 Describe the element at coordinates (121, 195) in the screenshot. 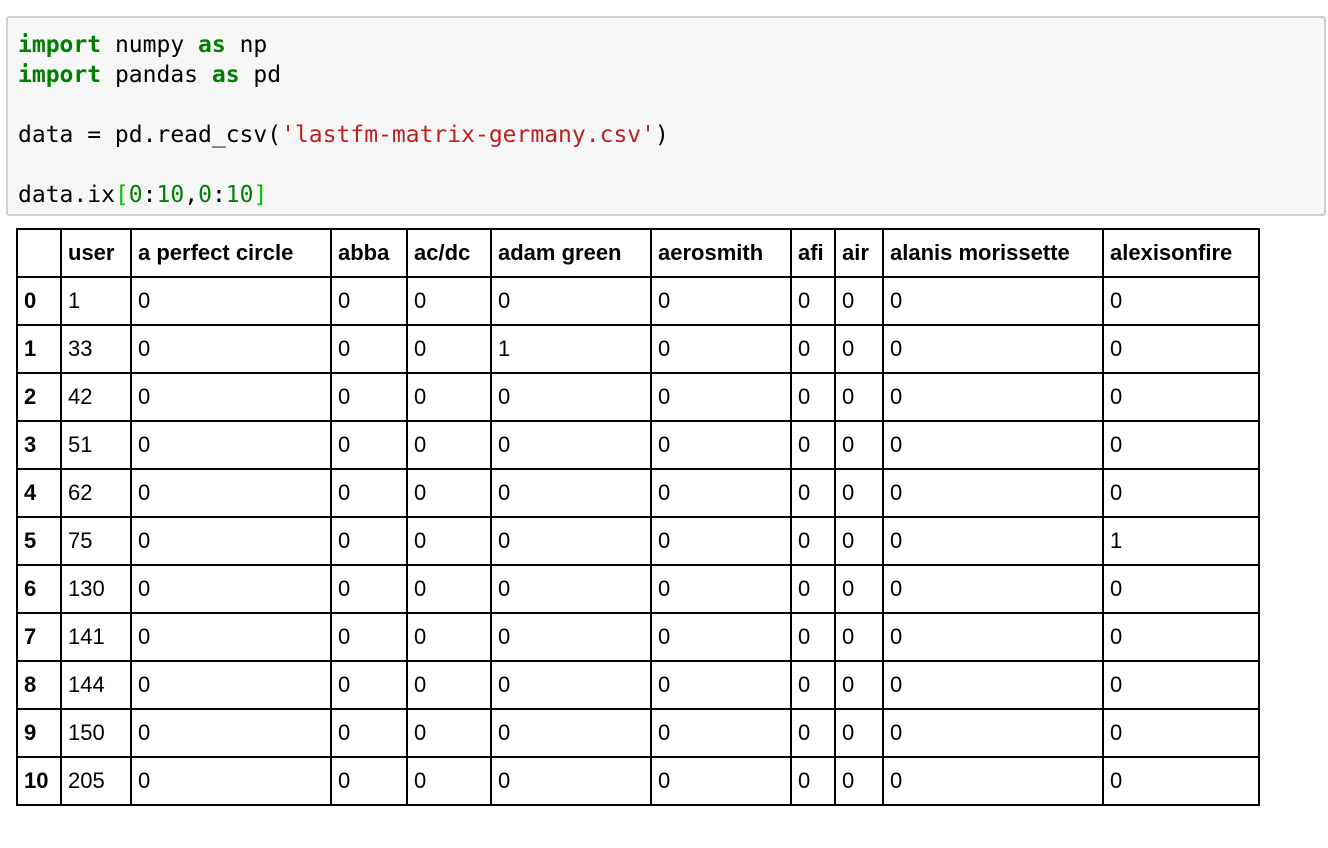

I see `bracket: [` at that location.